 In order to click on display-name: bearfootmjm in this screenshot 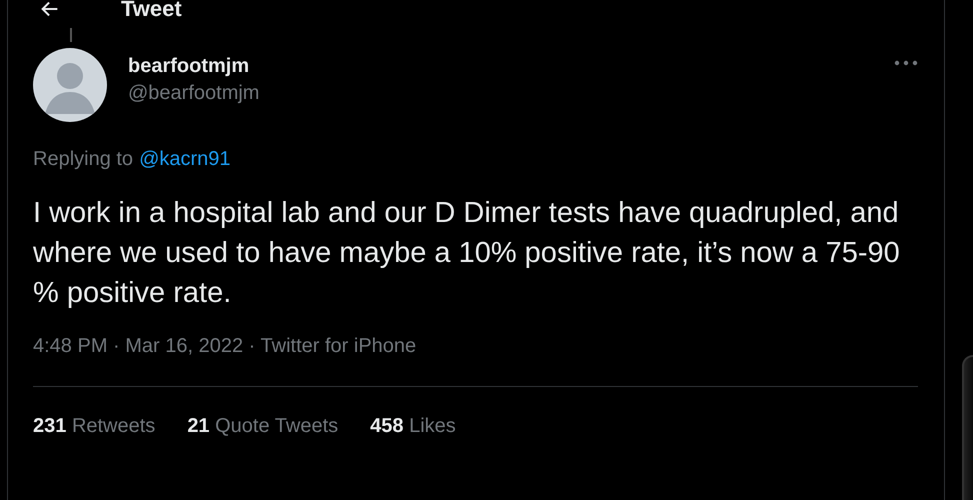, I will do `click(194, 66)`.